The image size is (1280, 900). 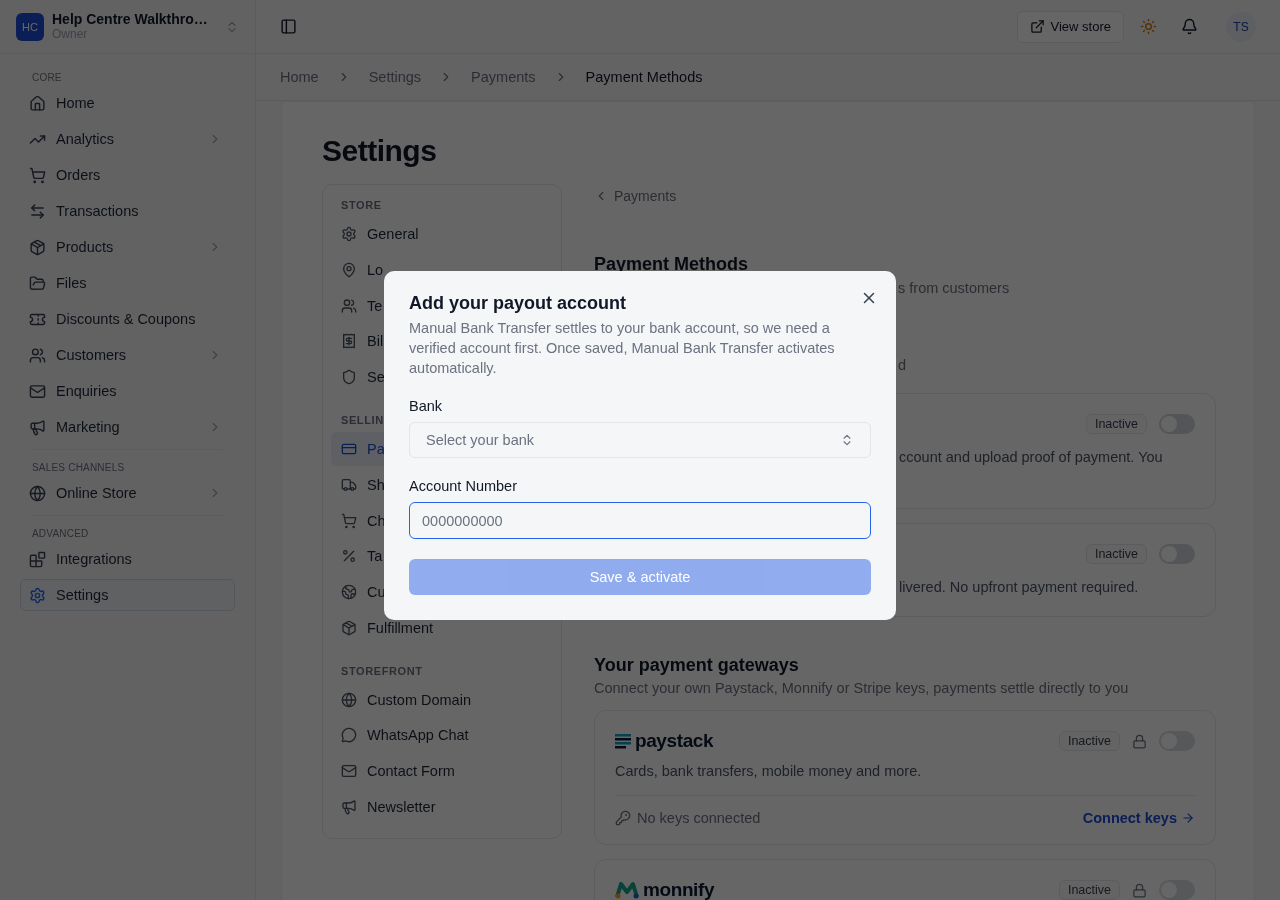 What do you see at coordinates (679, 889) in the screenshot?
I see `gateway-logo: monnify` at bounding box center [679, 889].